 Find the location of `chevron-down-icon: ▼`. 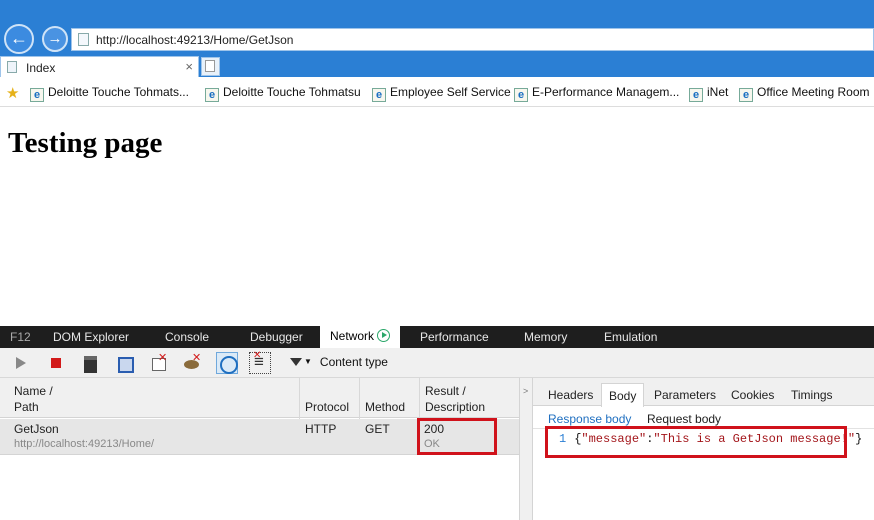

chevron-down-icon: ▼ is located at coordinates (308, 361).